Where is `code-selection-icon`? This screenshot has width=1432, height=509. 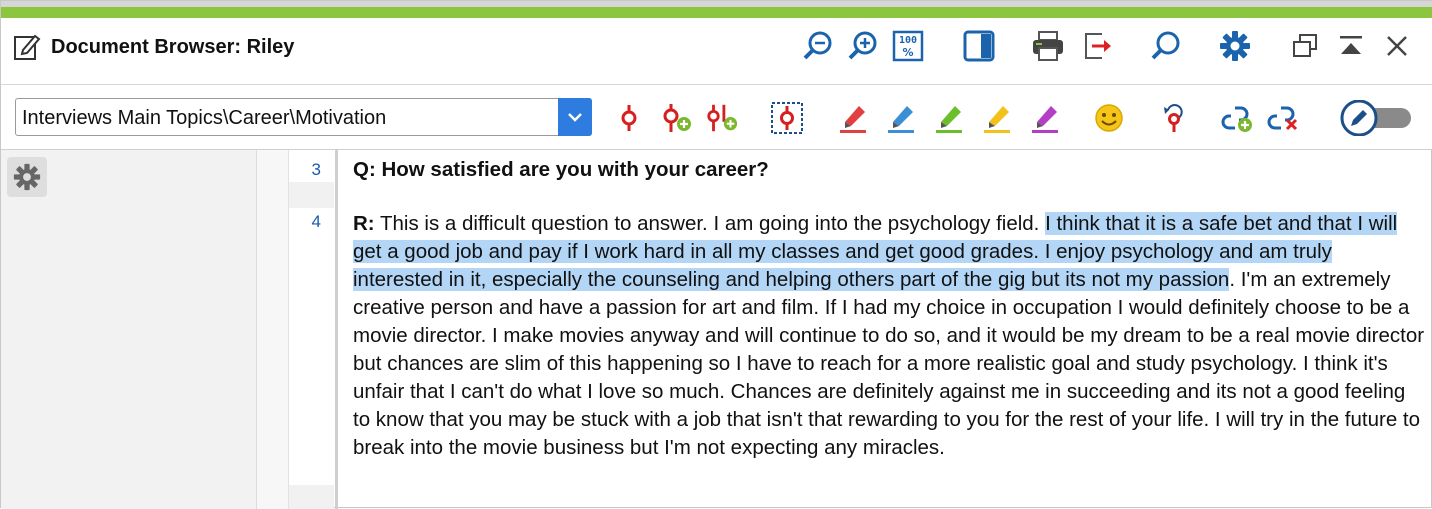 code-selection-icon is located at coordinates (629, 118).